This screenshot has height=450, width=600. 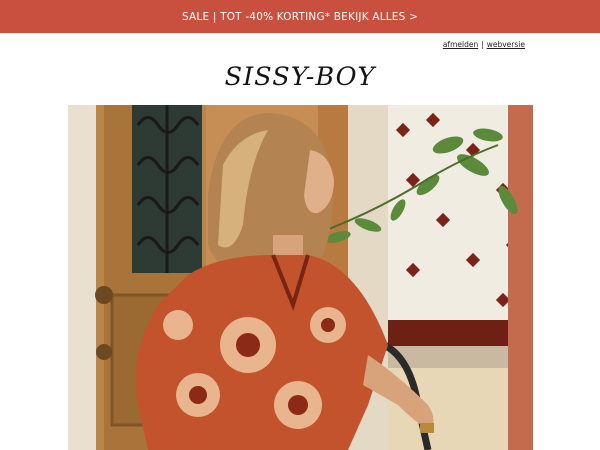 I want to click on sale-banner: SALE | TOT -40% KORTING* BEKIJK ALLES >, so click(x=300, y=16).